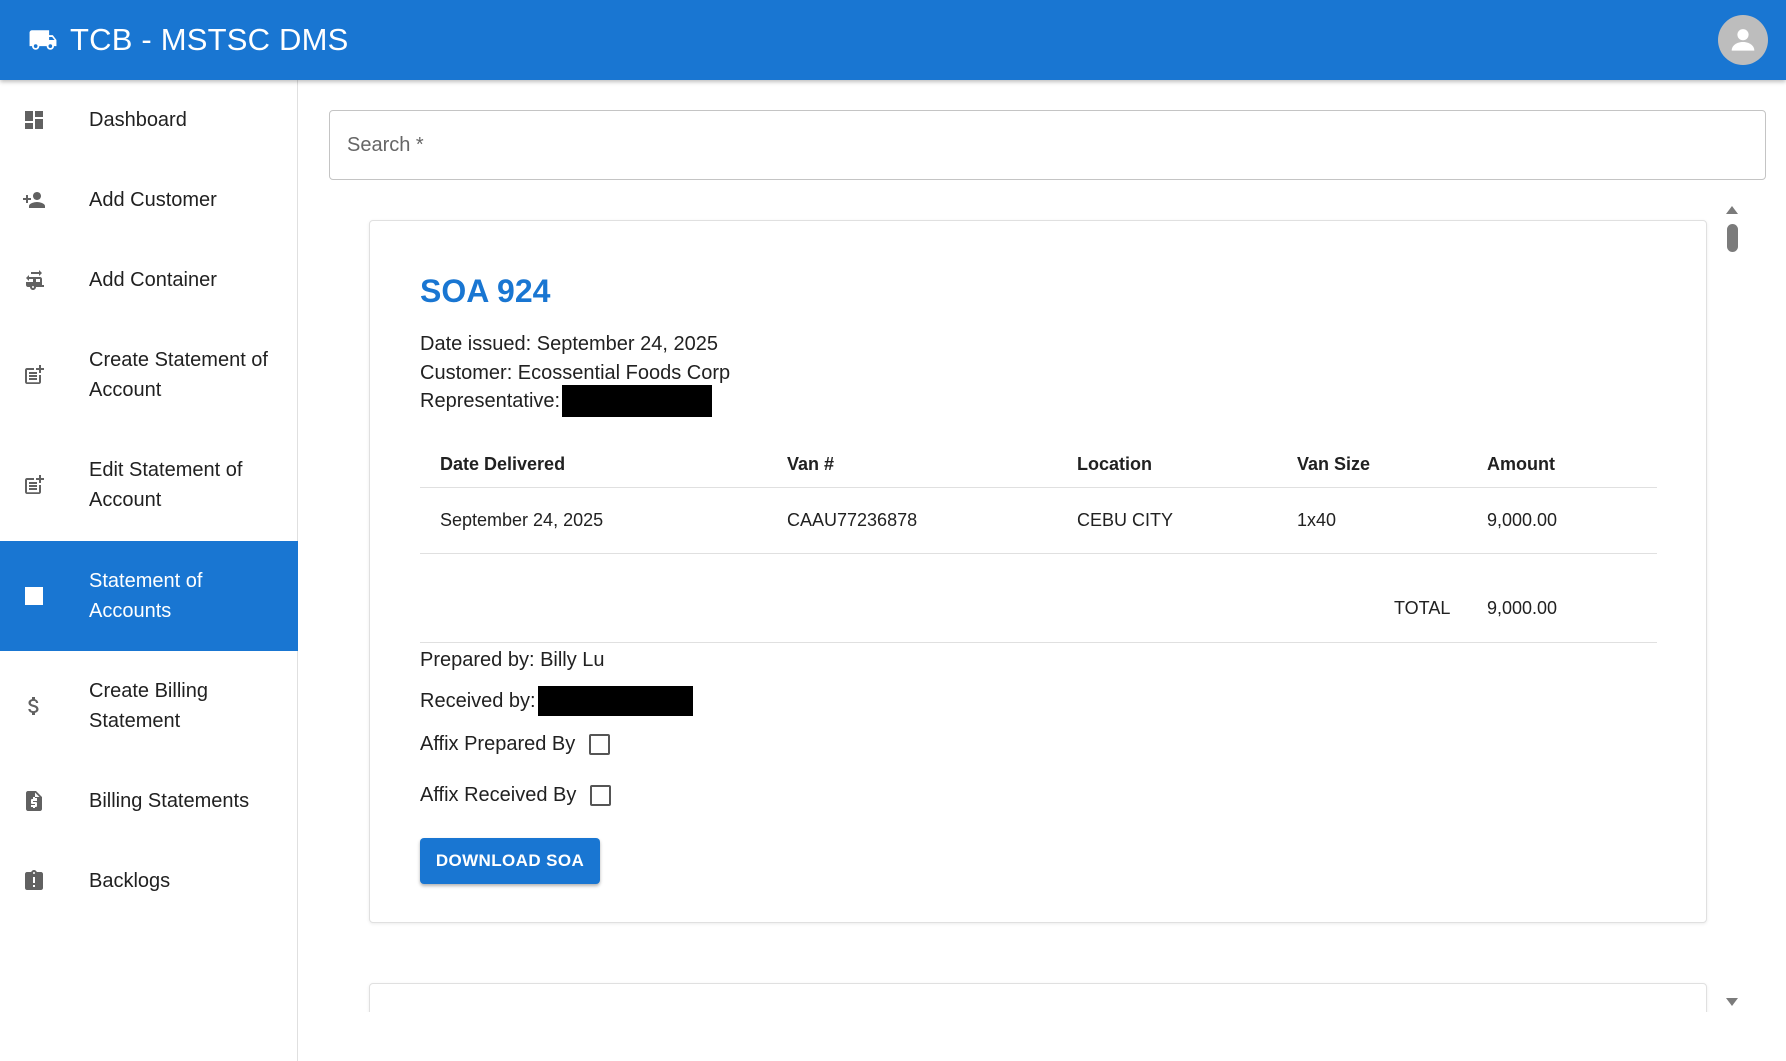 This screenshot has width=1786, height=1061. Describe the element at coordinates (498, 743) in the screenshot. I see `affix-prepared-label: Affix Prepared By` at that location.